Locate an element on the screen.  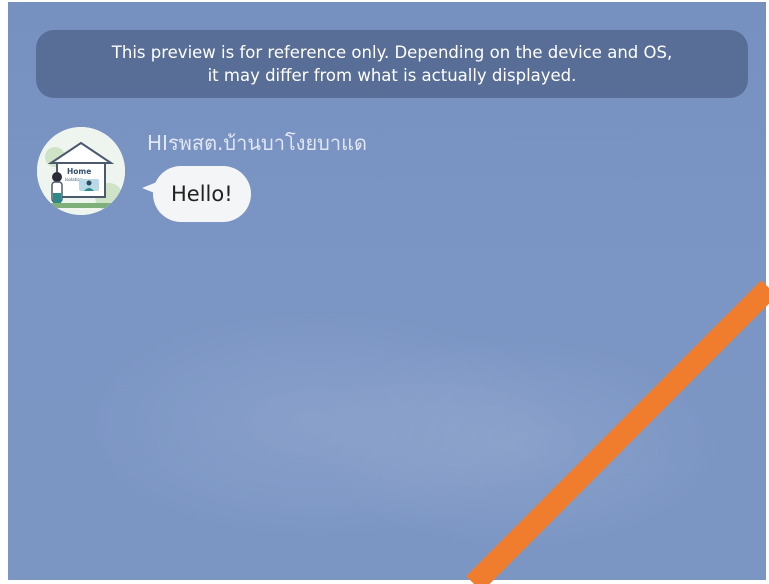
message-text: Hello! is located at coordinates (202, 194).